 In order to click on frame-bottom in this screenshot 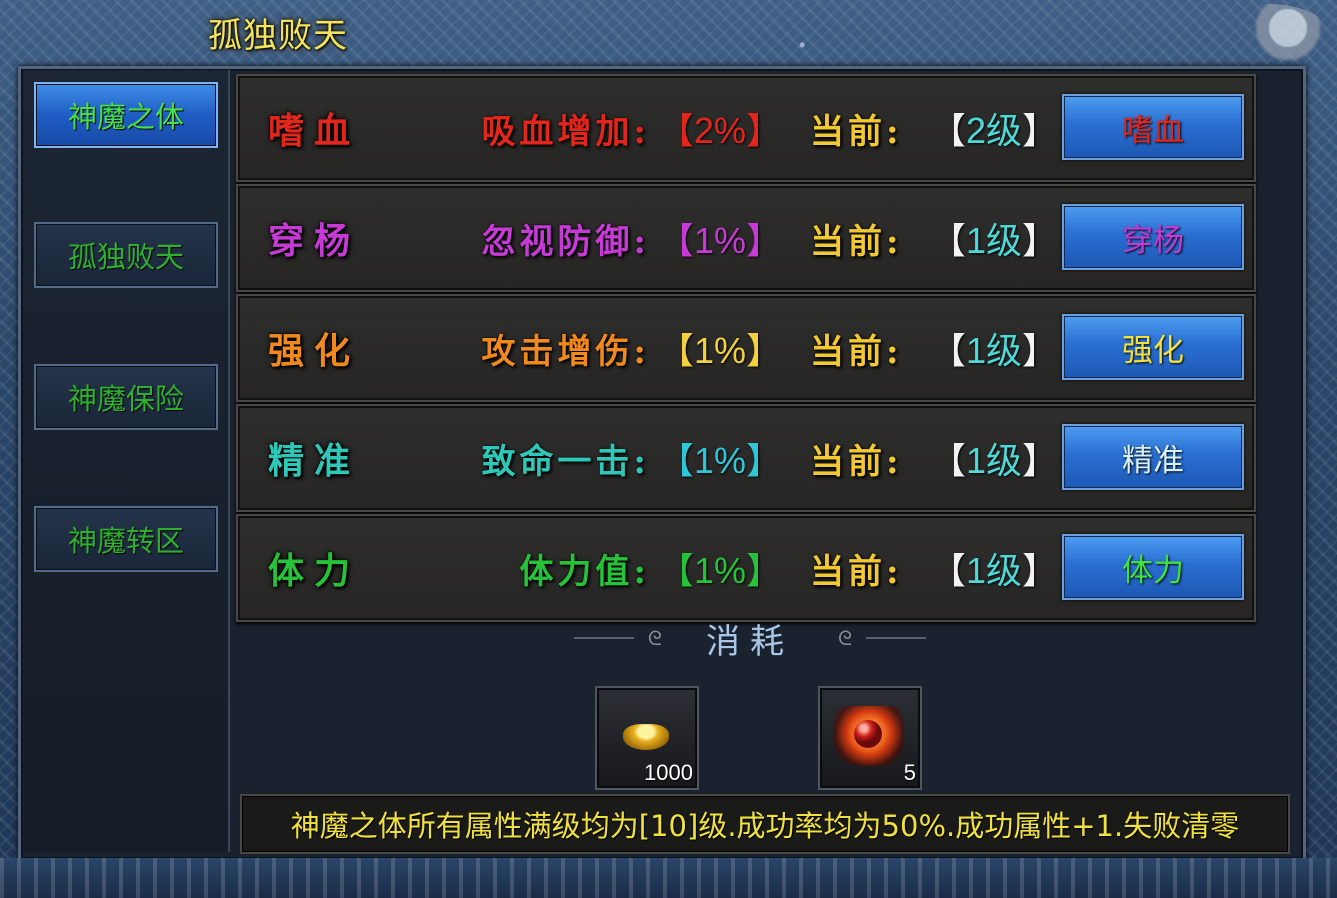, I will do `click(668, 878)`.